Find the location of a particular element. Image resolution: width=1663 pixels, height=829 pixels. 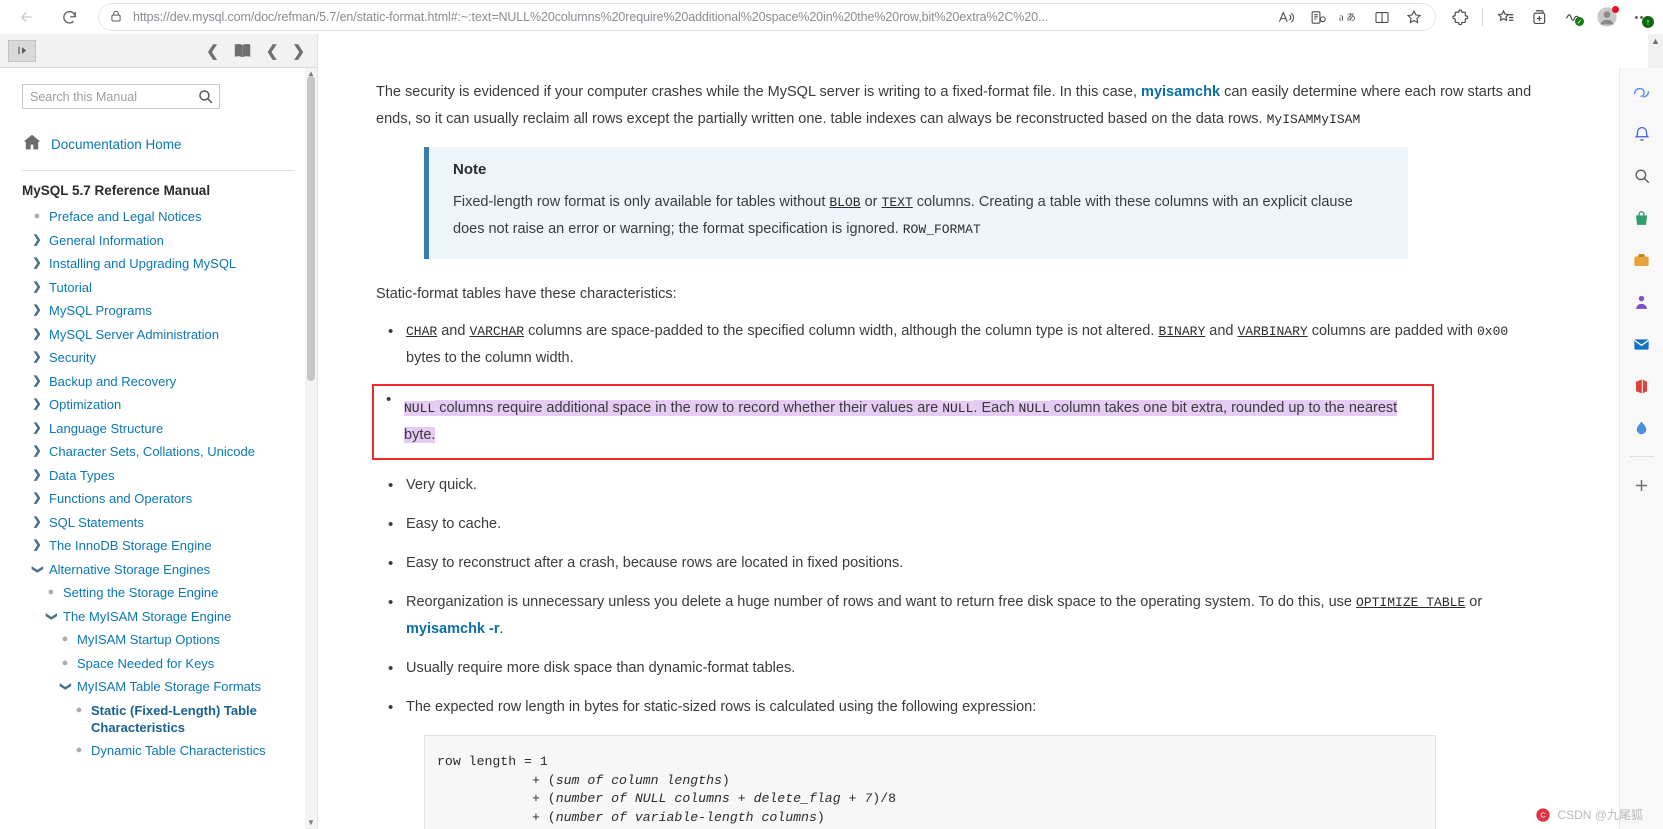

shopping-bag-icon is located at coordinates (1642, 218).